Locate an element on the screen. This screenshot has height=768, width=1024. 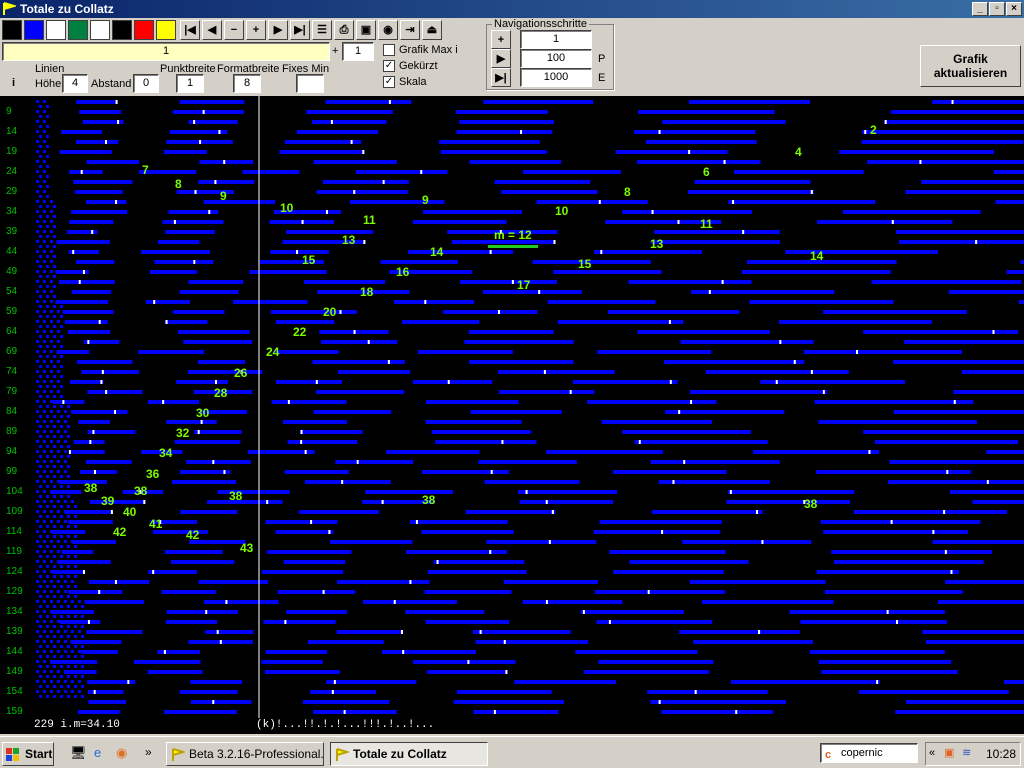
print-button: ⎙ is located at coordinates (344, 30).